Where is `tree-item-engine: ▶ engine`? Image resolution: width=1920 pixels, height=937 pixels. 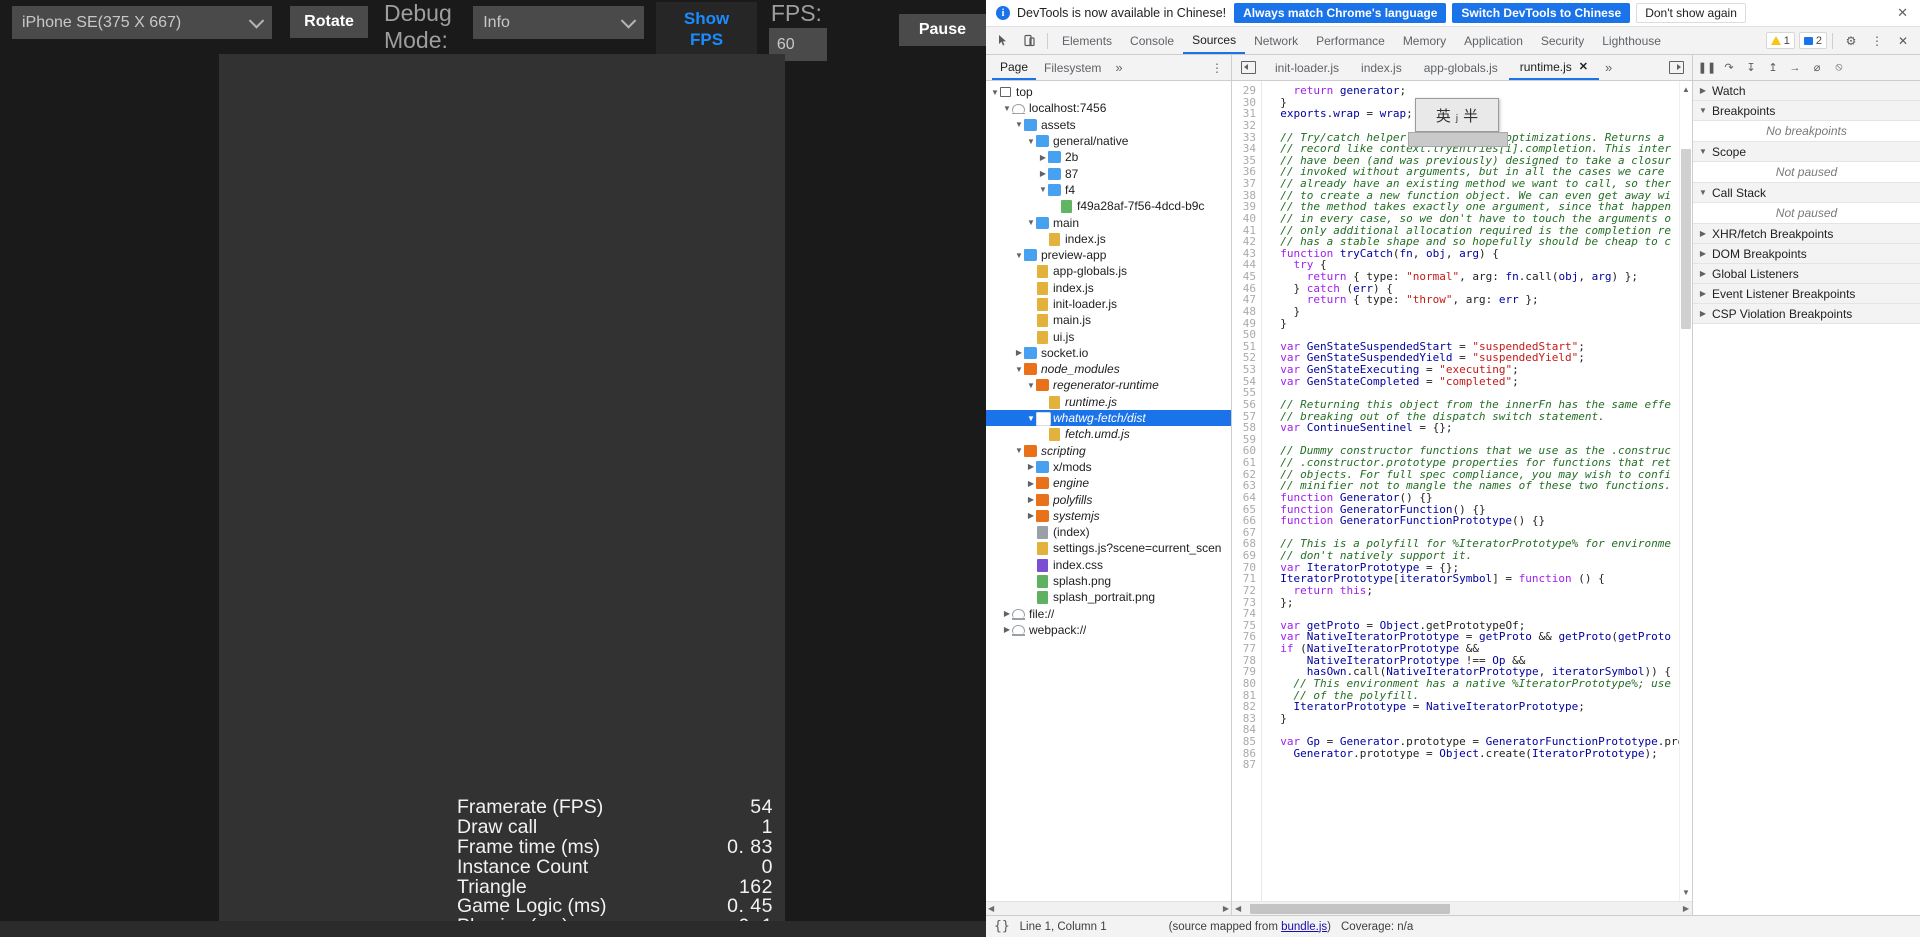
tree-item-engine: ▶ engine is located at coordinates (1108, 483).